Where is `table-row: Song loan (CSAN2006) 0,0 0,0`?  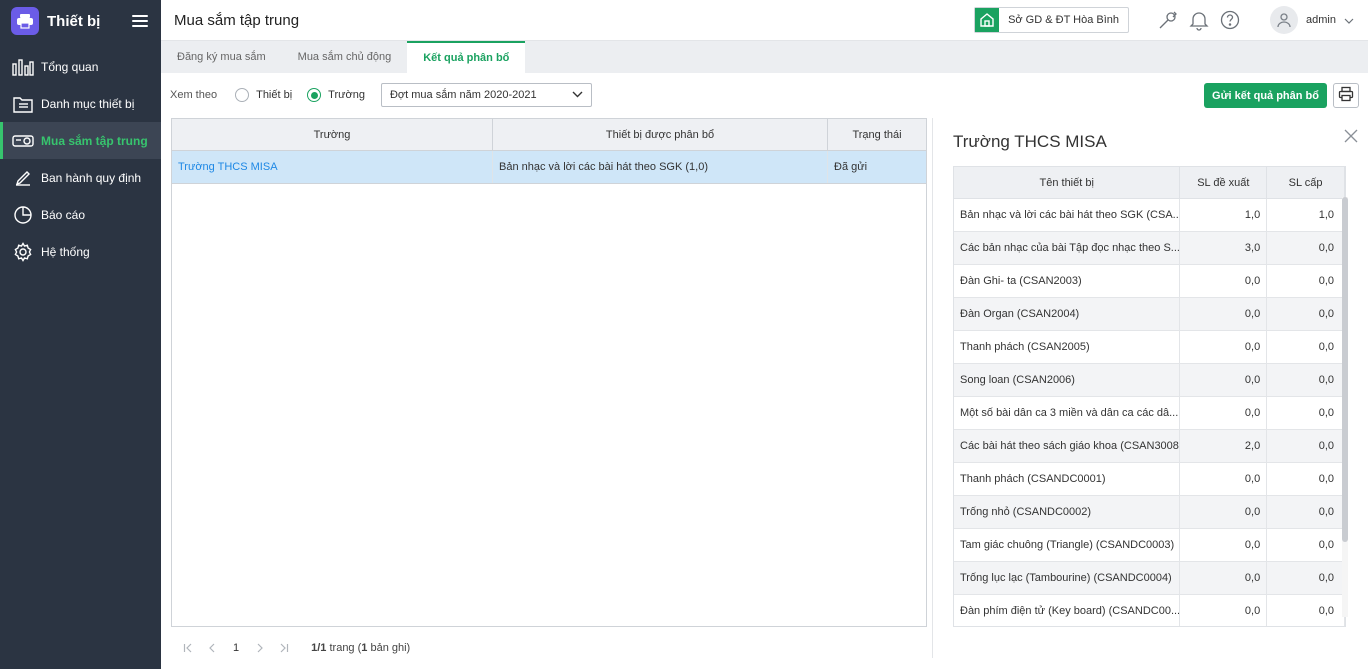
table-row: Song loan (CSAN2006) 0,0 0,0 is located at coordinates (1149, 380).